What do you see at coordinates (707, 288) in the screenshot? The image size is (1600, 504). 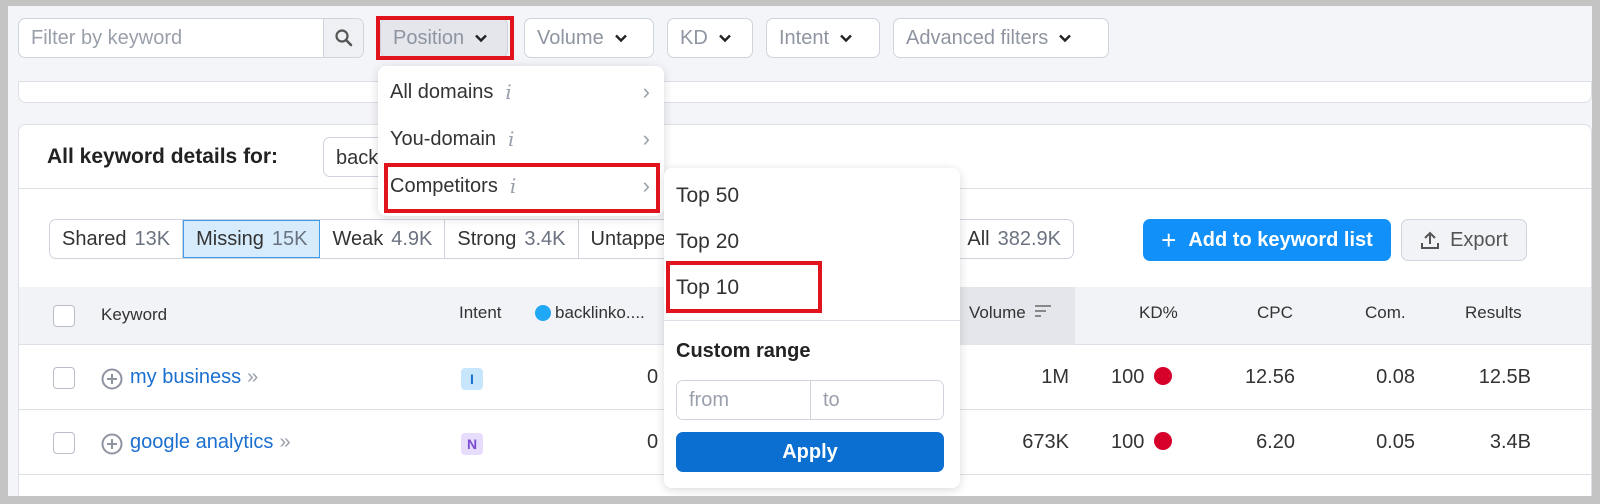 I see `submenu-item-top-10: Top 10` at bounding box center [707, 288].